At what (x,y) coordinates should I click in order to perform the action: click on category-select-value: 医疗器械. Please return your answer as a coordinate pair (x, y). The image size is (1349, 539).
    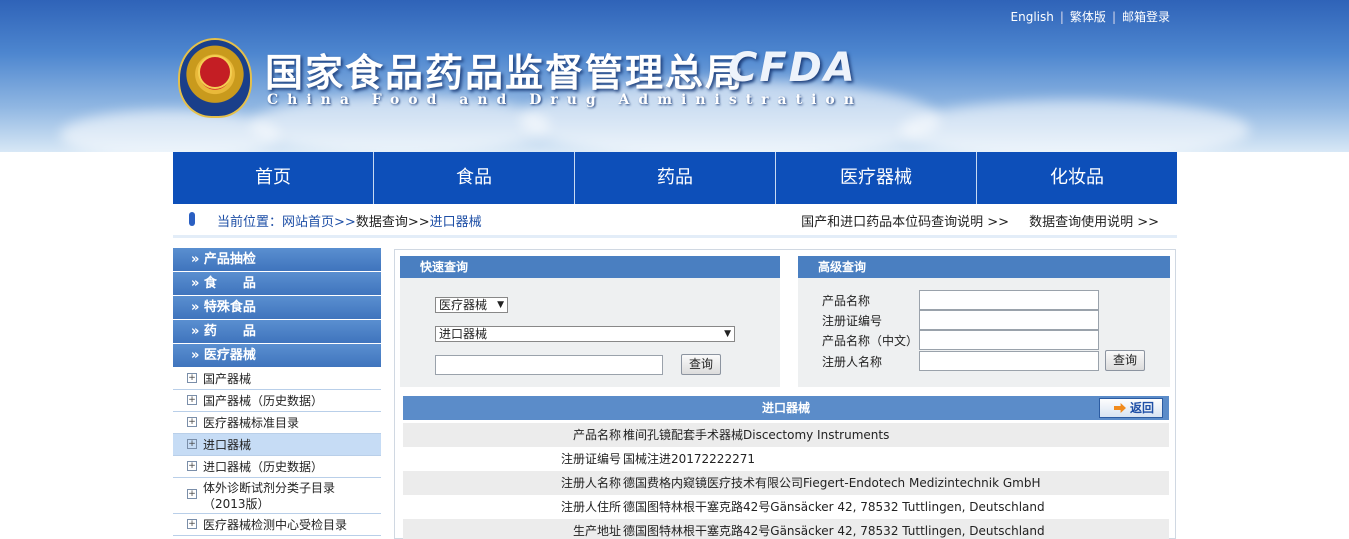
    Looking at the image, I should click on (463, 305).